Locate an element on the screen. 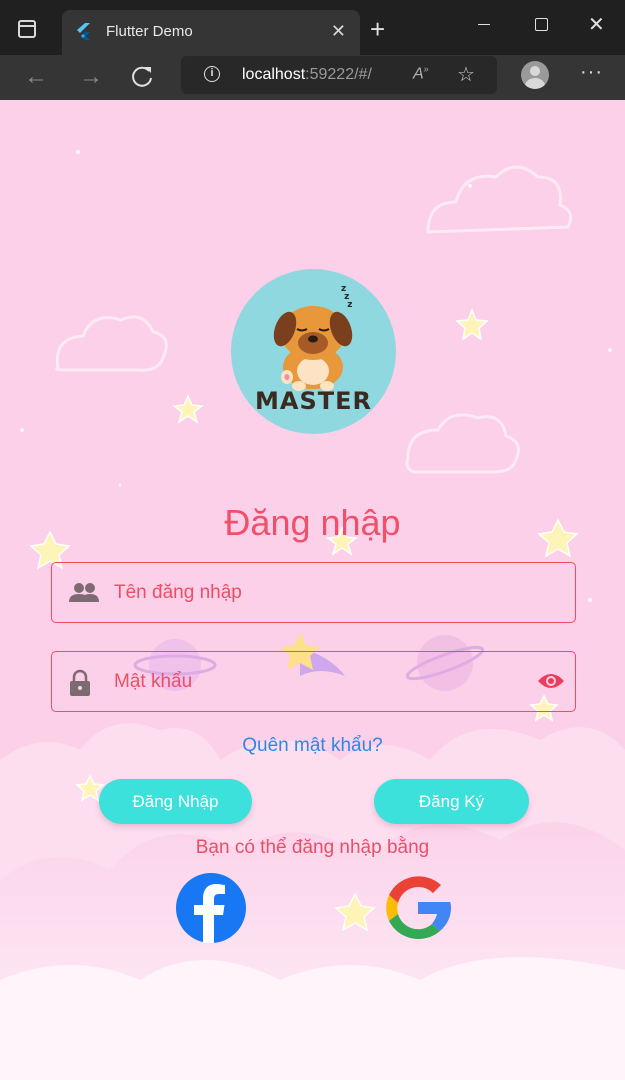  flutter-icon is located at coordinates (83, 31).